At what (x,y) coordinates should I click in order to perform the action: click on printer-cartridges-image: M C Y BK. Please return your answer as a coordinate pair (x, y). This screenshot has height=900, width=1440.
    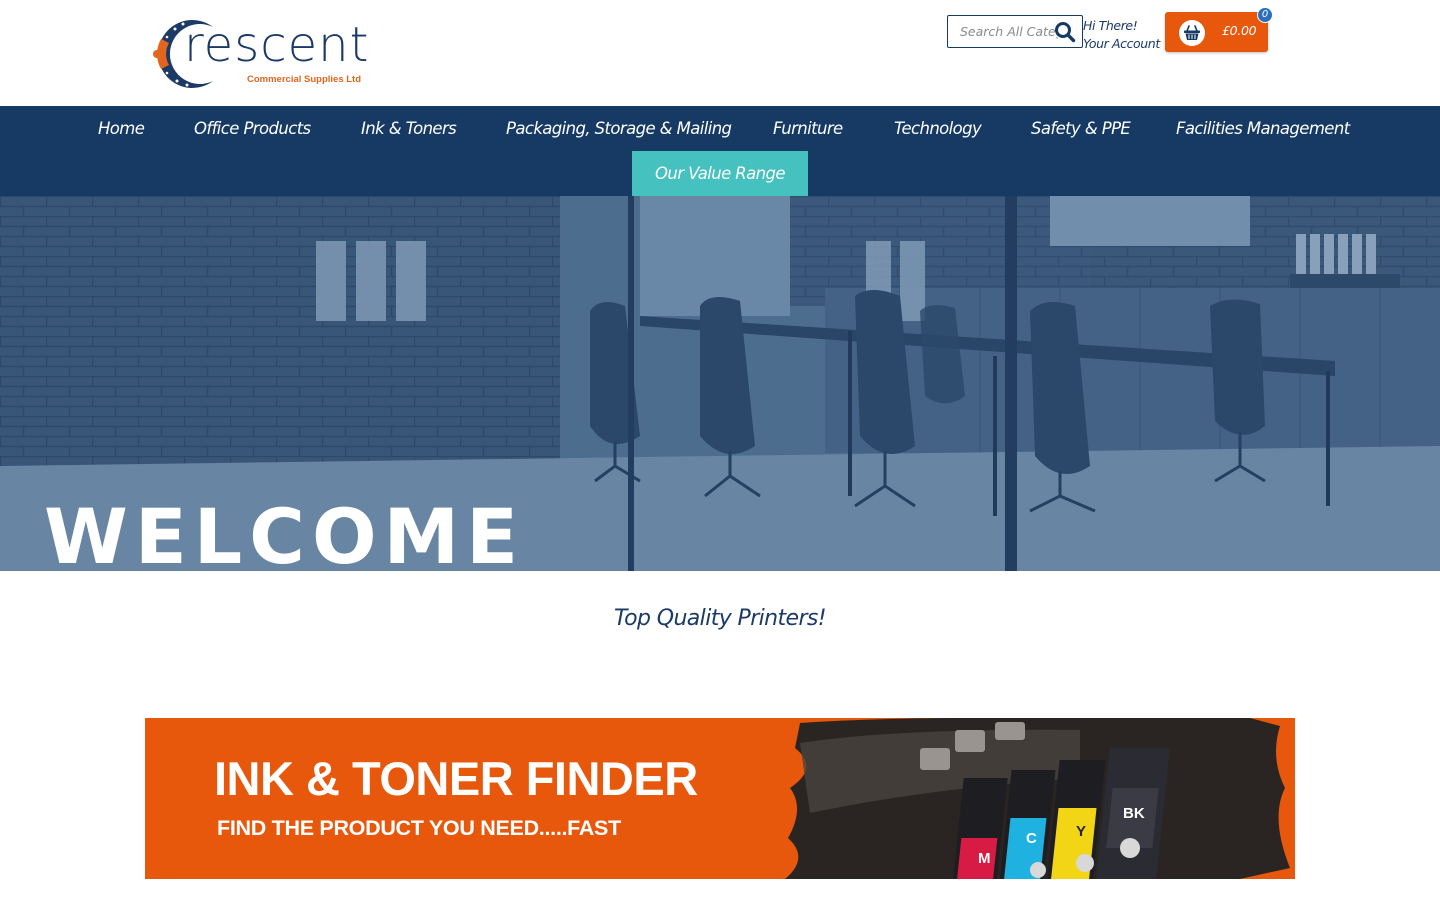
    Looking at the image, I should click on (1037, 798).